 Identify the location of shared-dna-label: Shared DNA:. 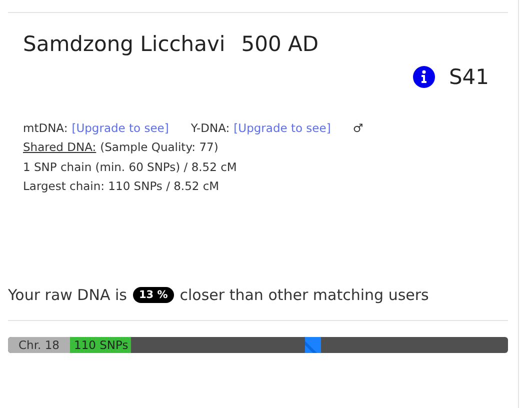
(59, 147).